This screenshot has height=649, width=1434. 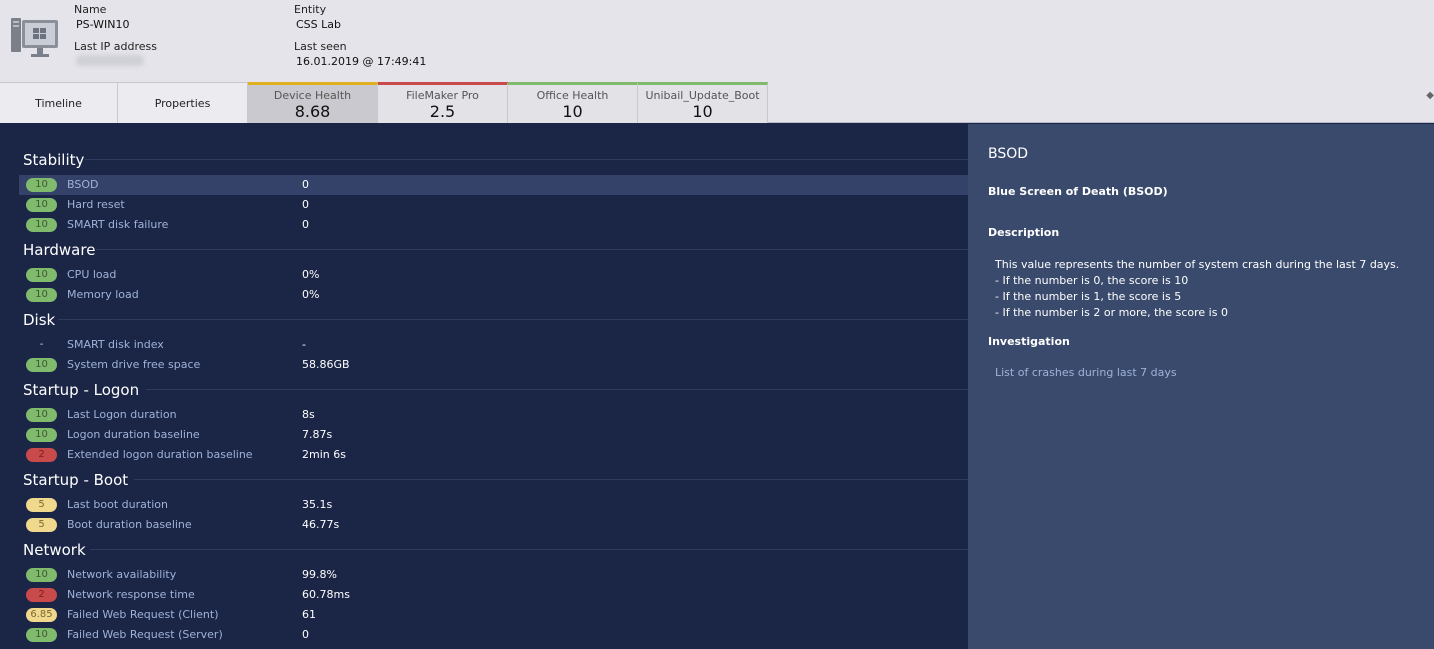 What do you see at coordinates (54, 550) in the screenshot?
I see `section-title-network: Network` at bounding box center [54, 550].